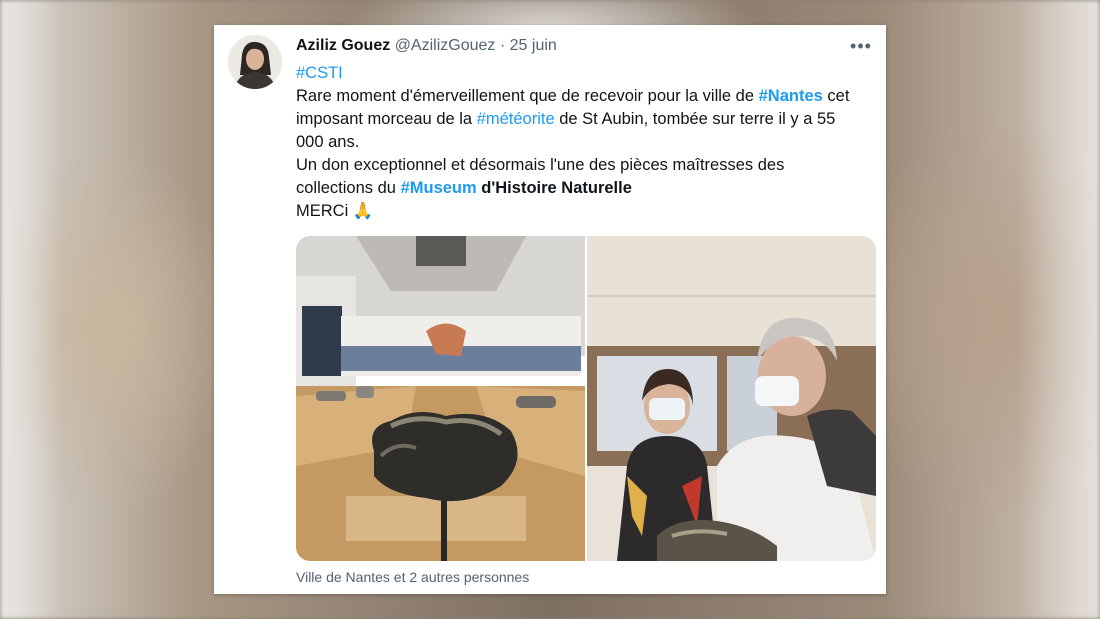 The height and width of the screenshot is (619, 1100). I want to click on text-segment: 000 ans., so click(328, 142).